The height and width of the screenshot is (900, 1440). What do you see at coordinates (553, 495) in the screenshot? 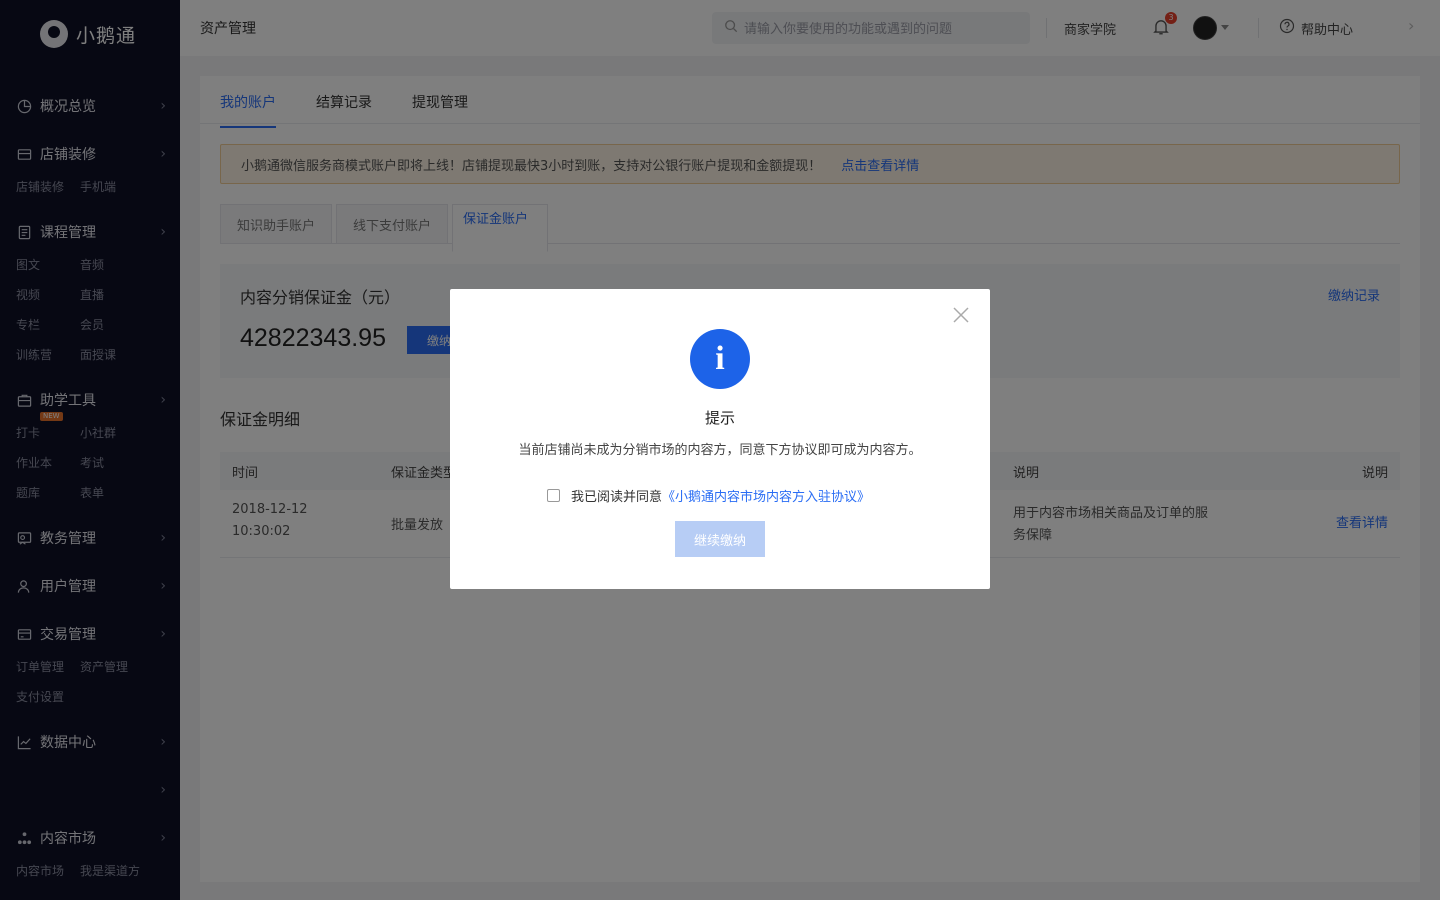
I see `agreement-checkbox` at bounding box center [553, 495].